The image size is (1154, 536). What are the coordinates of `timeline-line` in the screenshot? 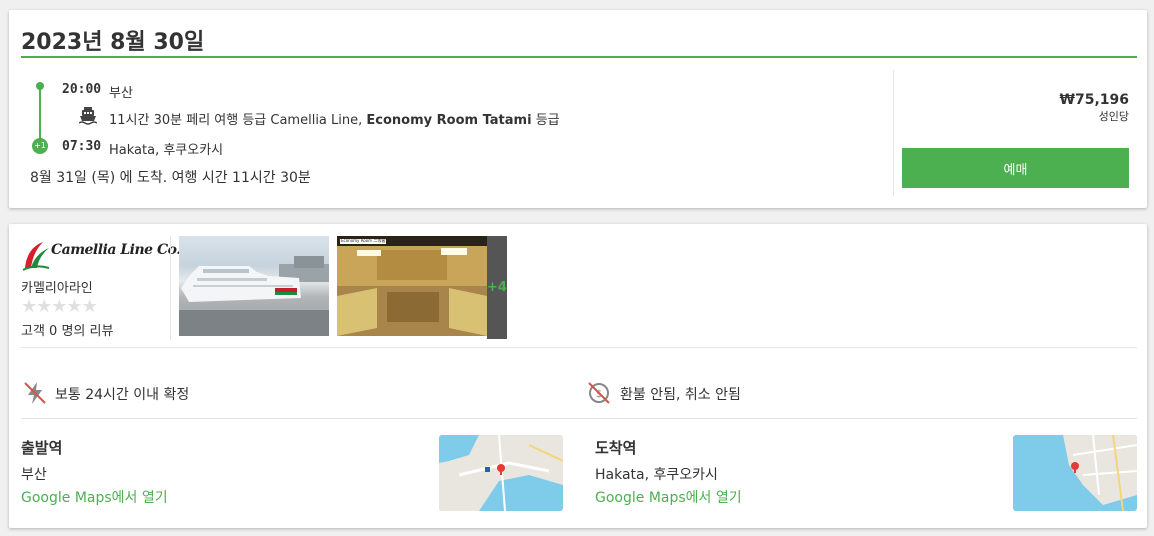 It's located at (40, 115).